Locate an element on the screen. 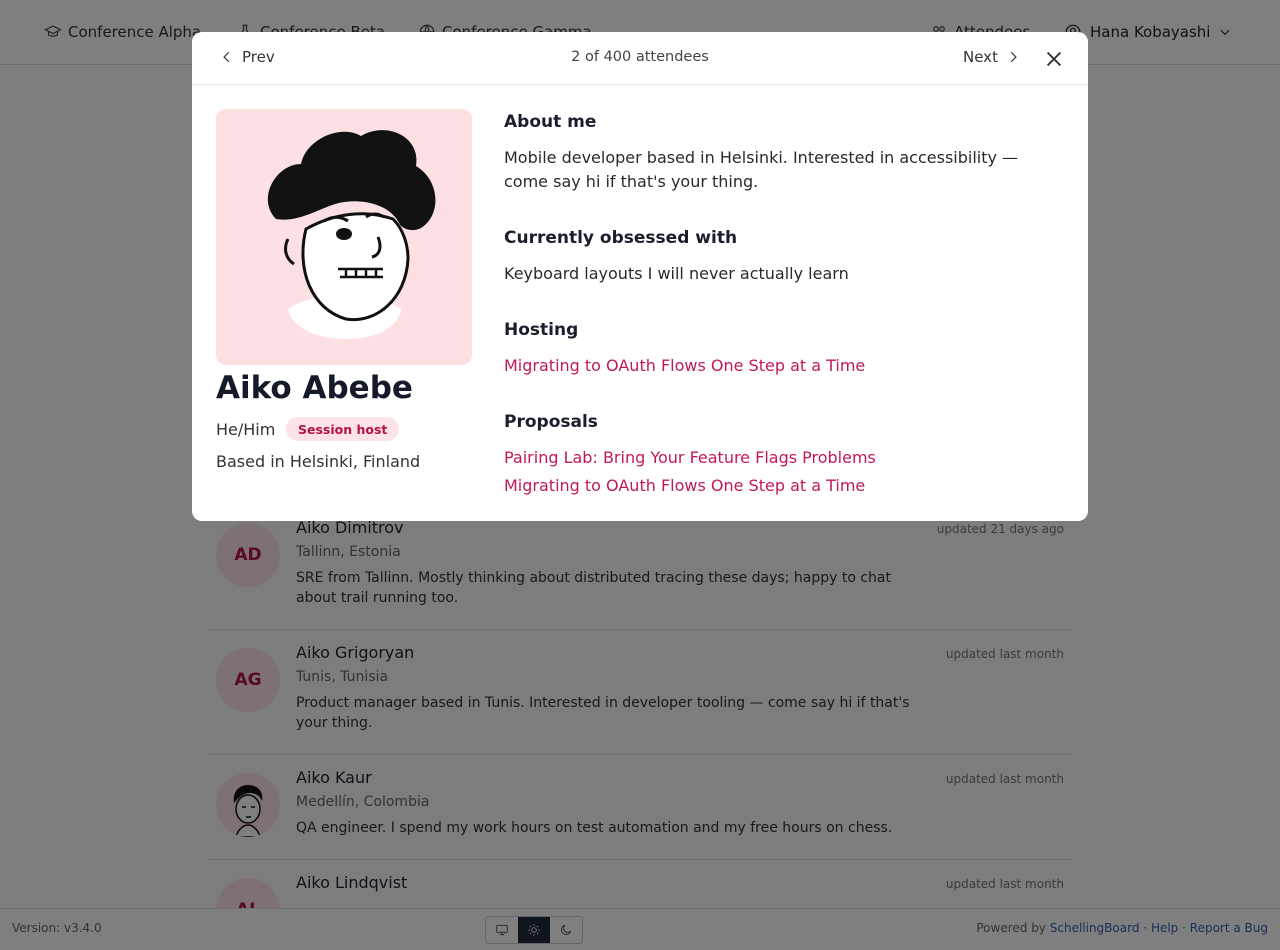 The width and height of the screenshot is (1280, 950). close-icon is located at coordinates (1054, 59).